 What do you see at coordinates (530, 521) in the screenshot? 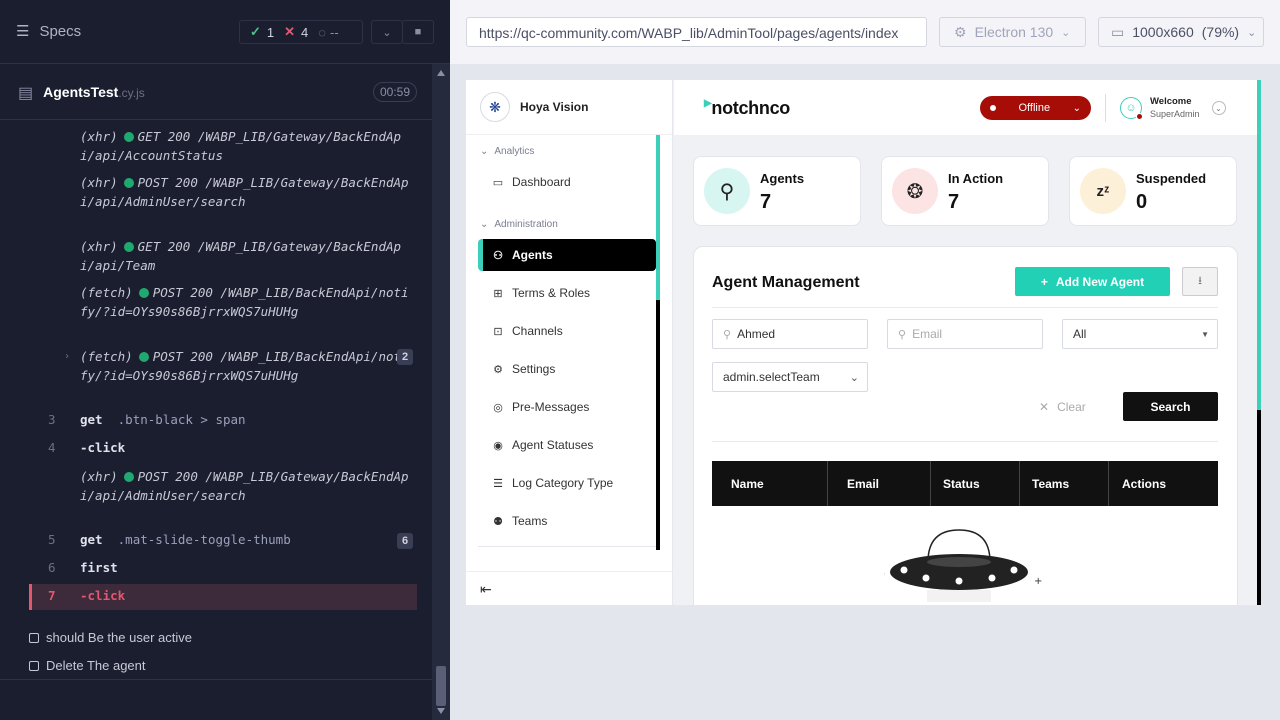
I see `sidebar-item-label: Teams` at bounding box center [530, 521].